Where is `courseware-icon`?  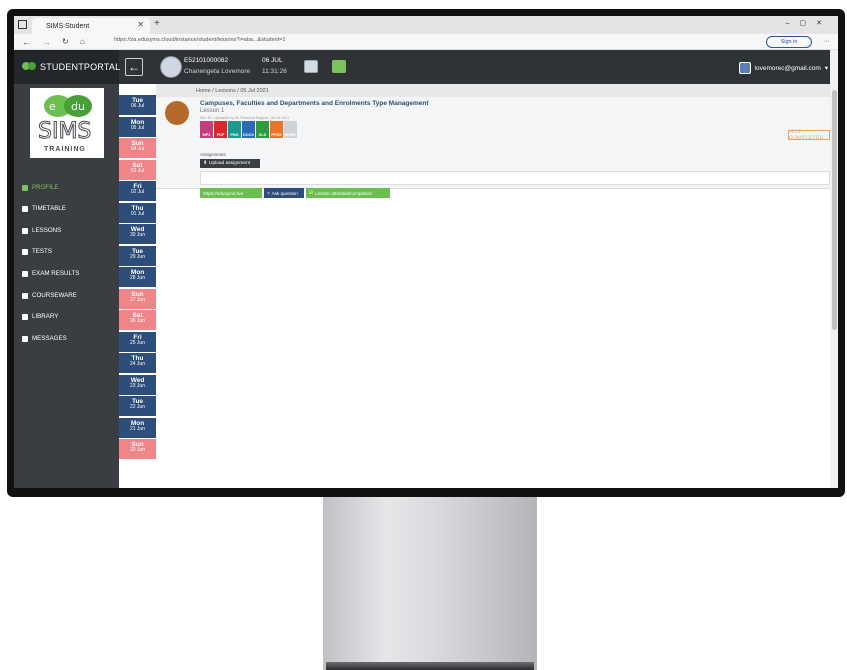 courseware-icon is located at coordinates (25, 295).